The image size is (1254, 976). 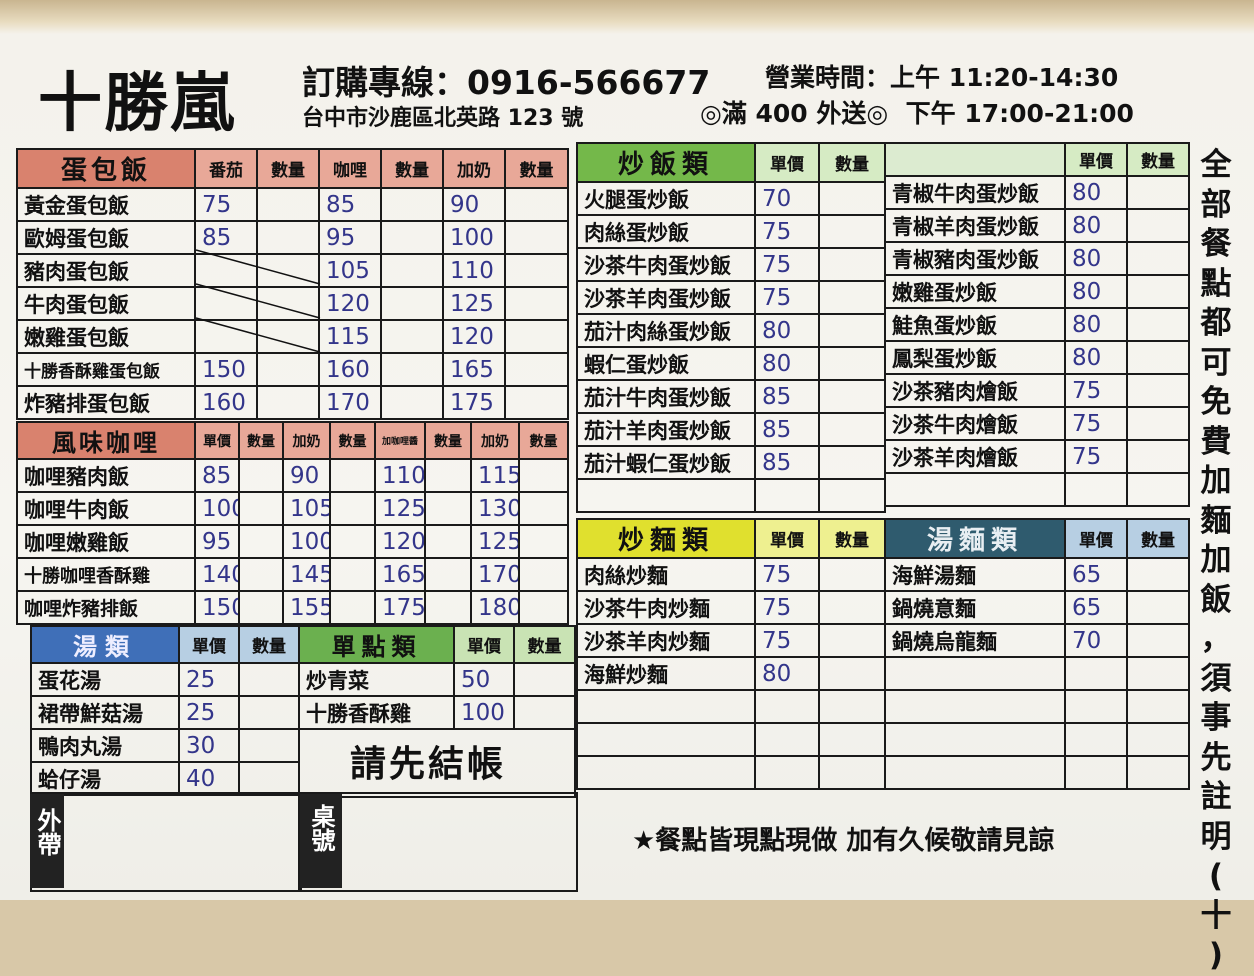 What do you see at coordinates (400, 440) in the screenshot?
I see `col-extra-curry: 加咖哩醬` at bounding box center [400, 440].